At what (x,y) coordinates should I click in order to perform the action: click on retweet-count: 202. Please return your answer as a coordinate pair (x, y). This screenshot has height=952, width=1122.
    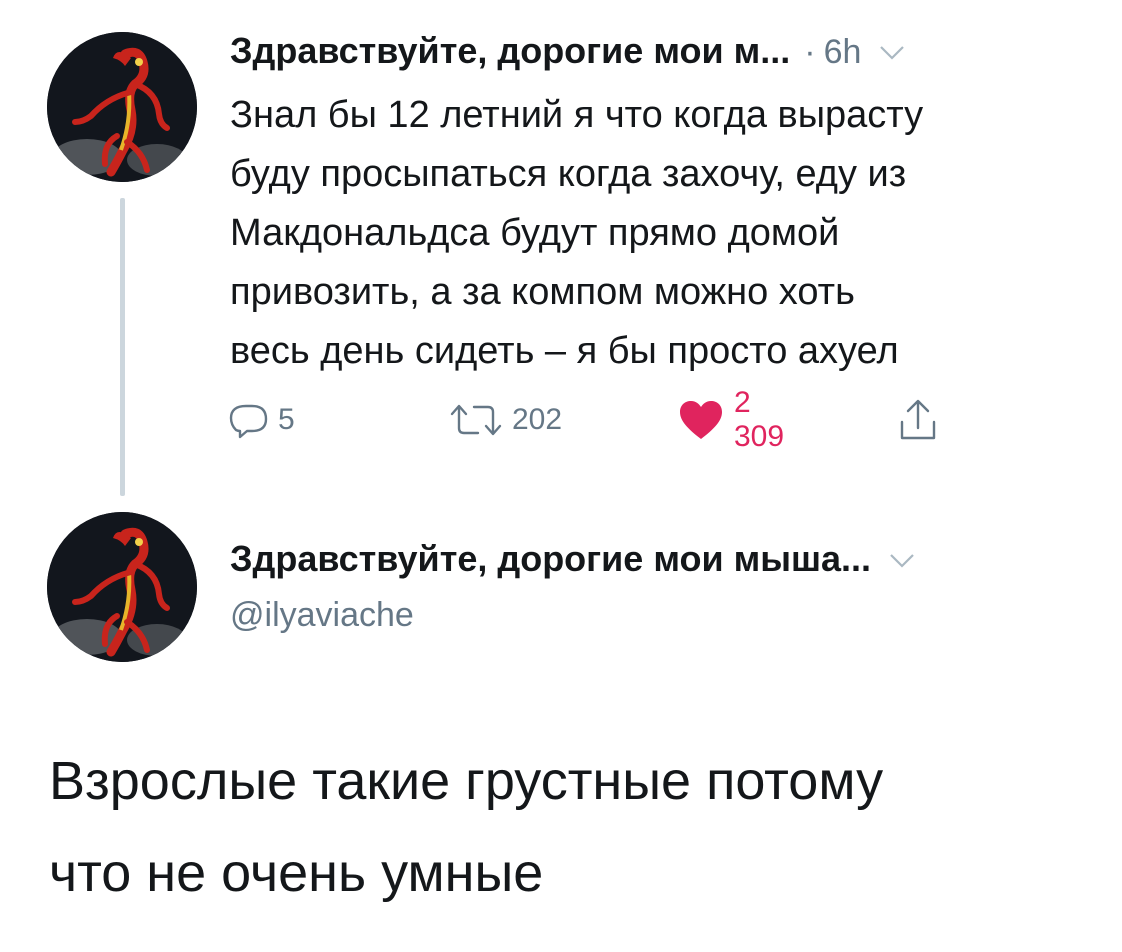
    Looking at the image, I should click on (537, 419).